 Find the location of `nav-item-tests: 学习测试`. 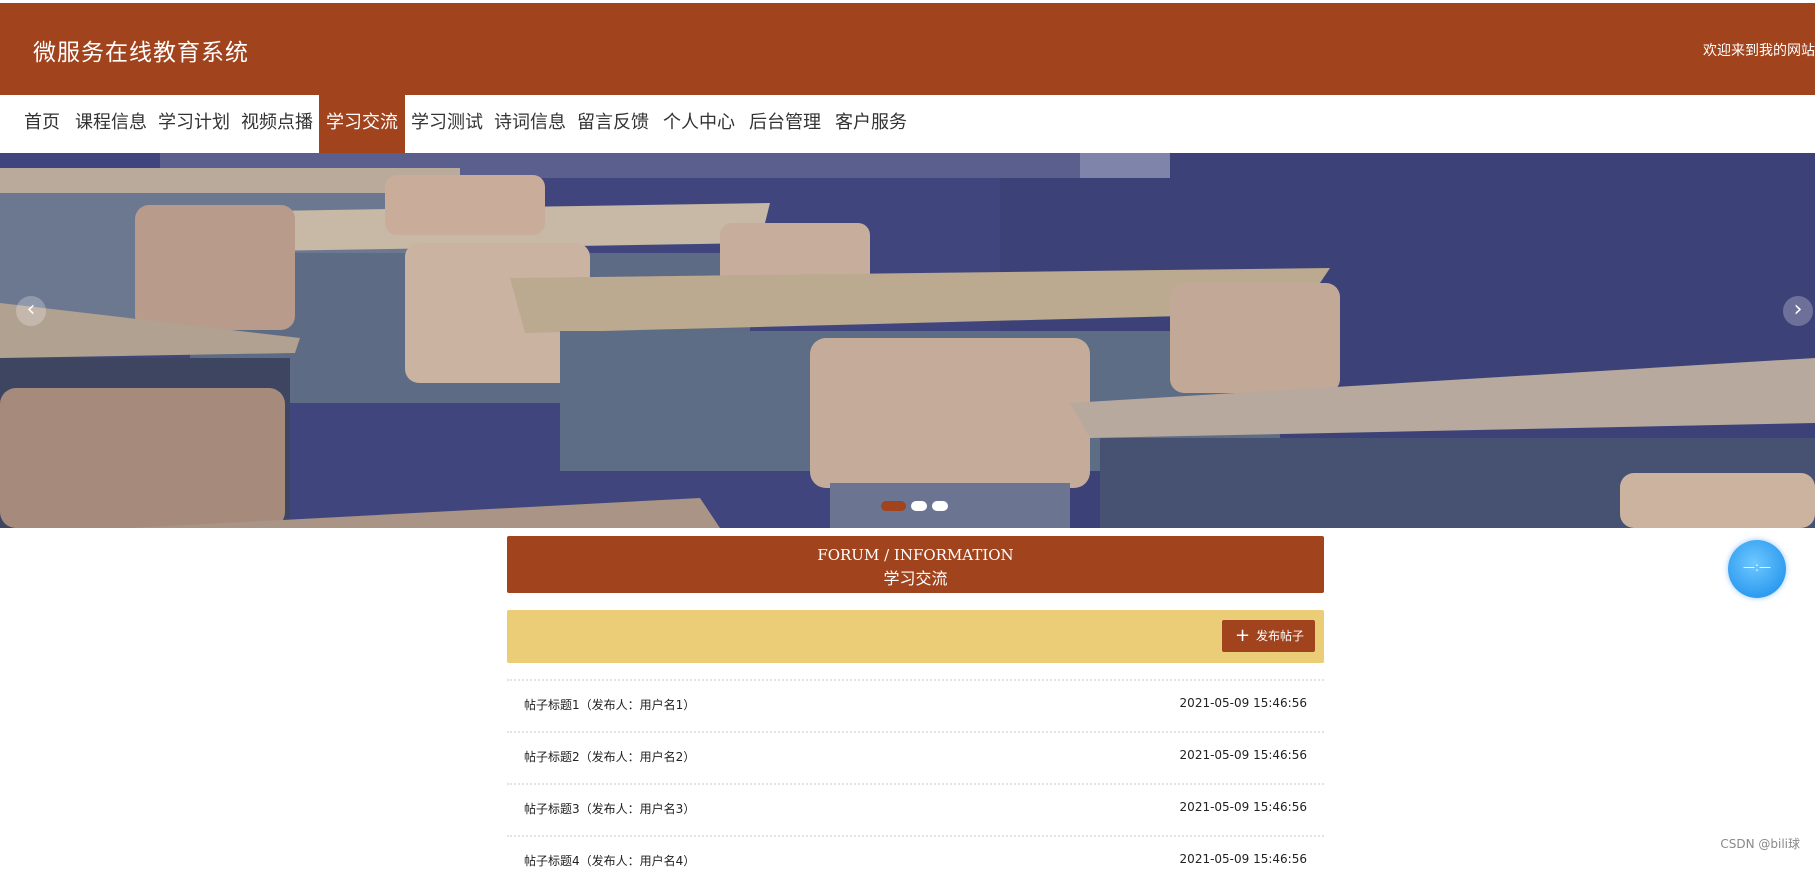

nav-item-tests: 学习测试 is located at coordinates (447, 124).